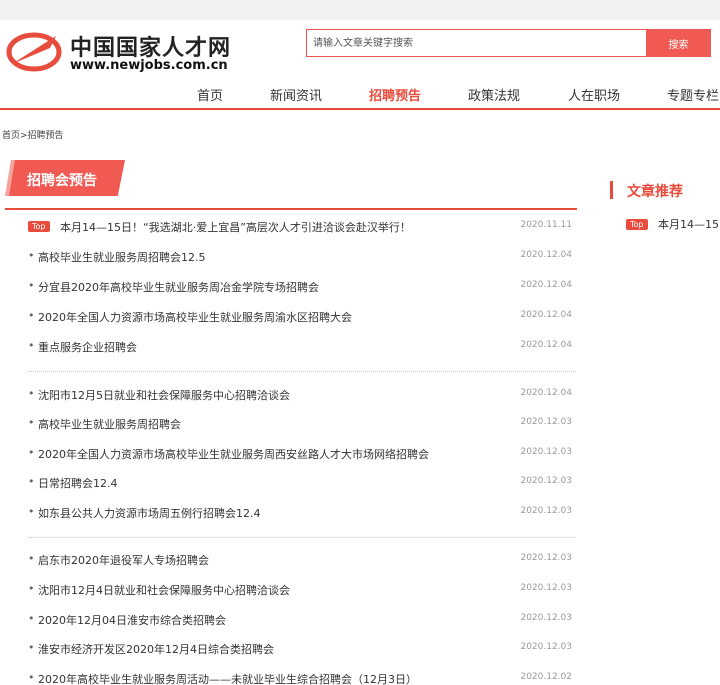 The width and height of the screenshot is (720, 685). I want to click on list-item: • 2020年12月04日淮安市综合类招聘会 2020.12.03, so click(302, 619).